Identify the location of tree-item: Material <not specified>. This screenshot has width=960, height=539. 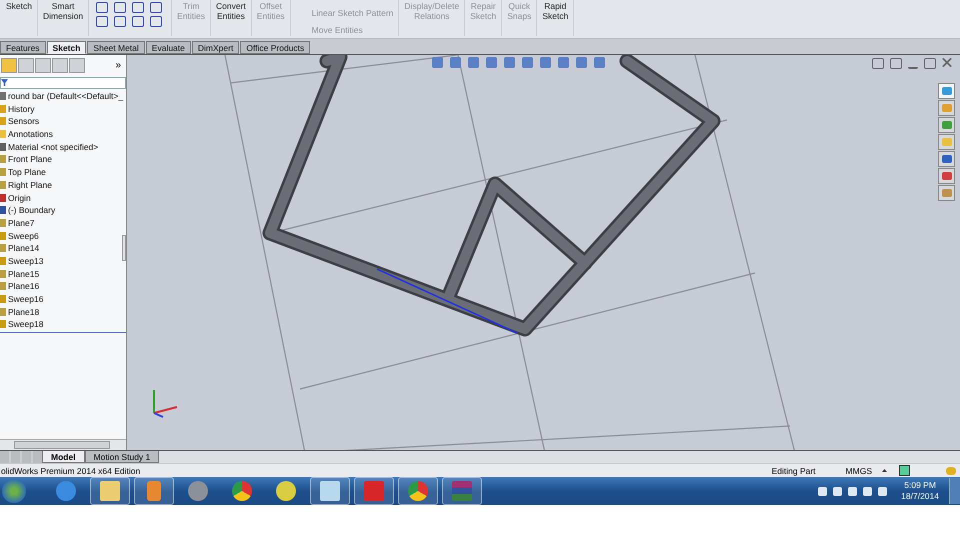
(53, 147).